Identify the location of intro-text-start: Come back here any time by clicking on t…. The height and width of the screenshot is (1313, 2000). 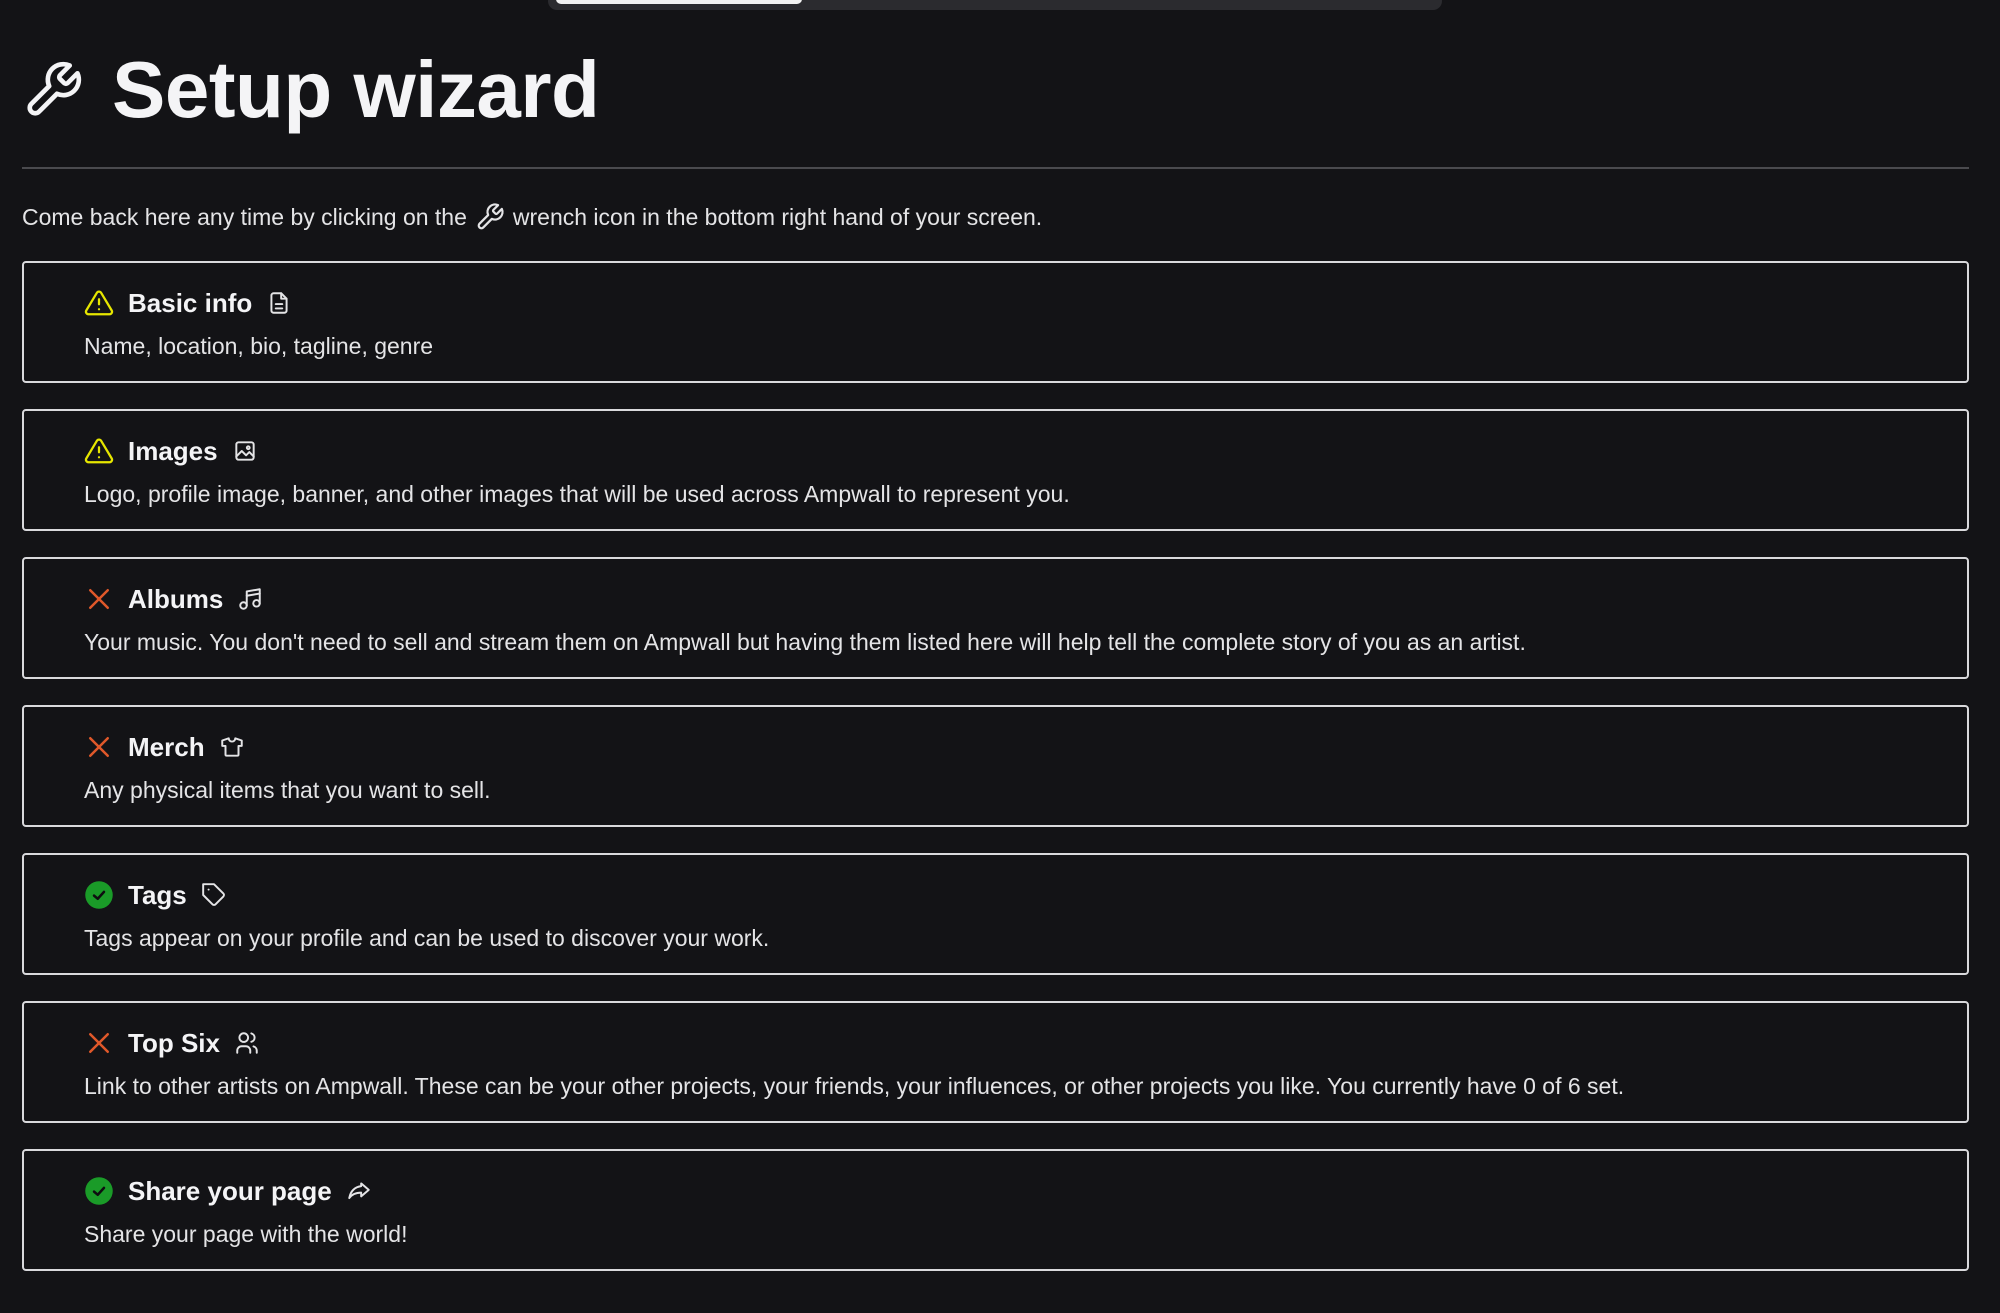
(244, 216).